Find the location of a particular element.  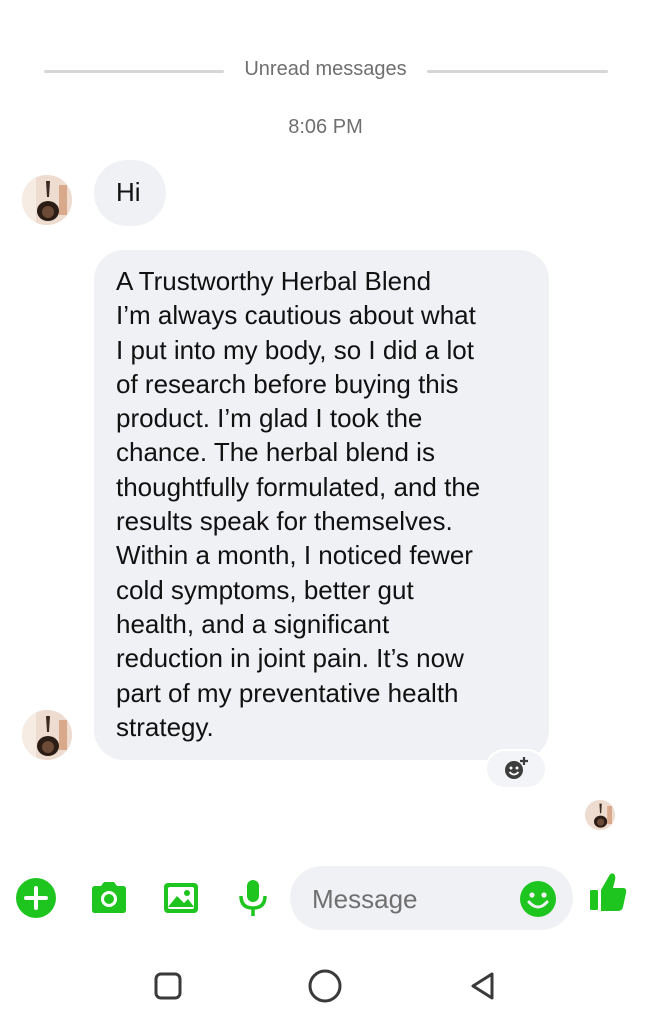

message-field is located at coordinates (431, 898).